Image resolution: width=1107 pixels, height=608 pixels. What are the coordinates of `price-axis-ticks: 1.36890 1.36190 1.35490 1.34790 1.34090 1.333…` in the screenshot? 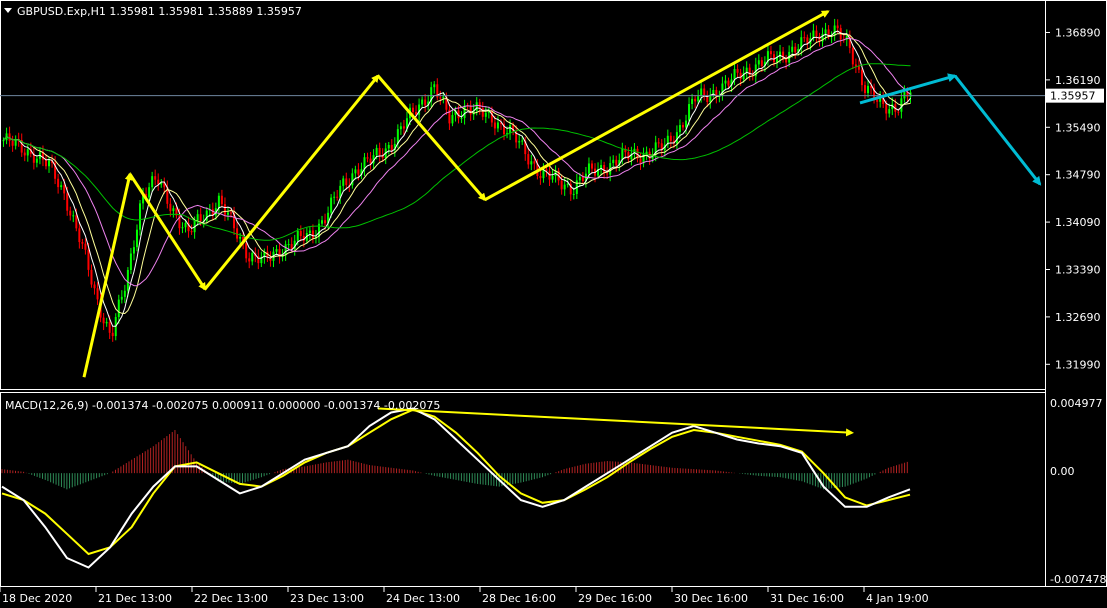 It's located at (1073, 198).